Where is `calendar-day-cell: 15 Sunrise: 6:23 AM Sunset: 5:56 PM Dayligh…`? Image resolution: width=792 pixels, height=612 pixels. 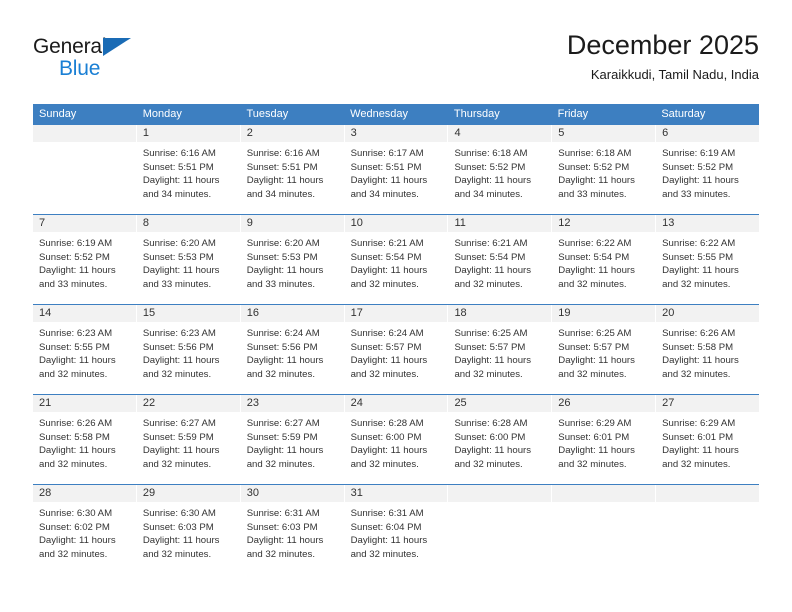 calendar-day-cell: 15 Sunrise: 6:23 AM Sunset: 5:56 PM Dayligh… is located at coordinates (188, 349).